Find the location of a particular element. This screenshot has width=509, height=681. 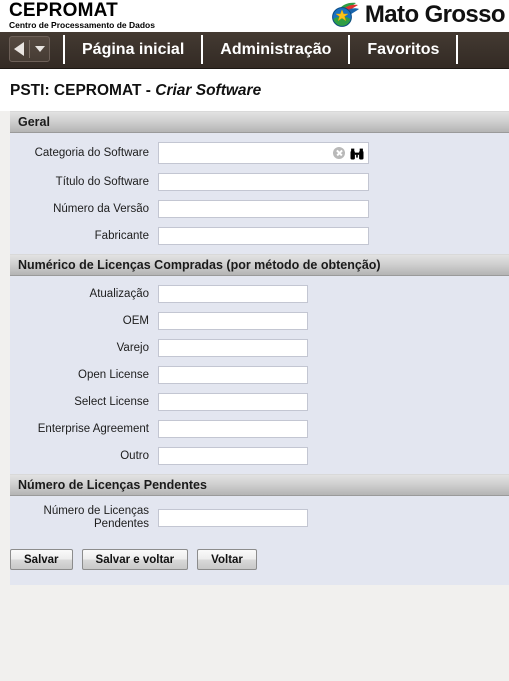

field-row-select-license: Select License is located at coordinates (259, 402).